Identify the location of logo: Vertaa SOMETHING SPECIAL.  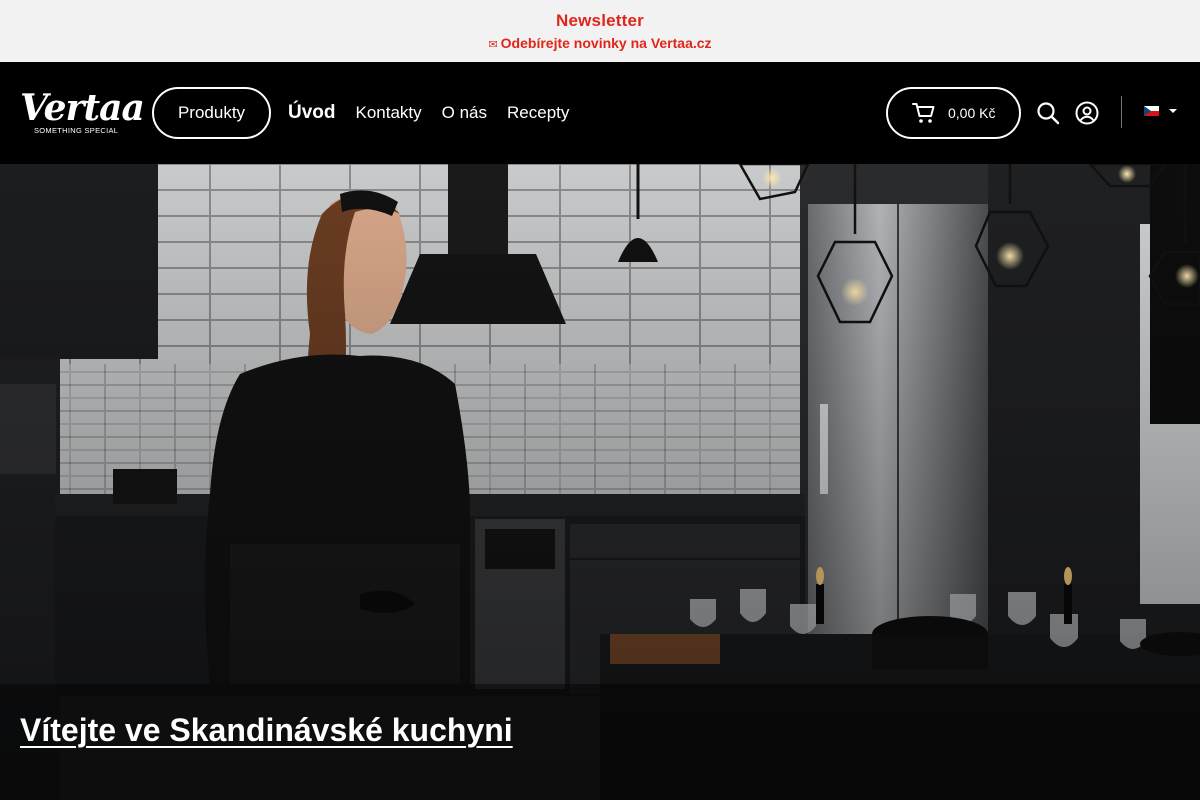
(82, 112).